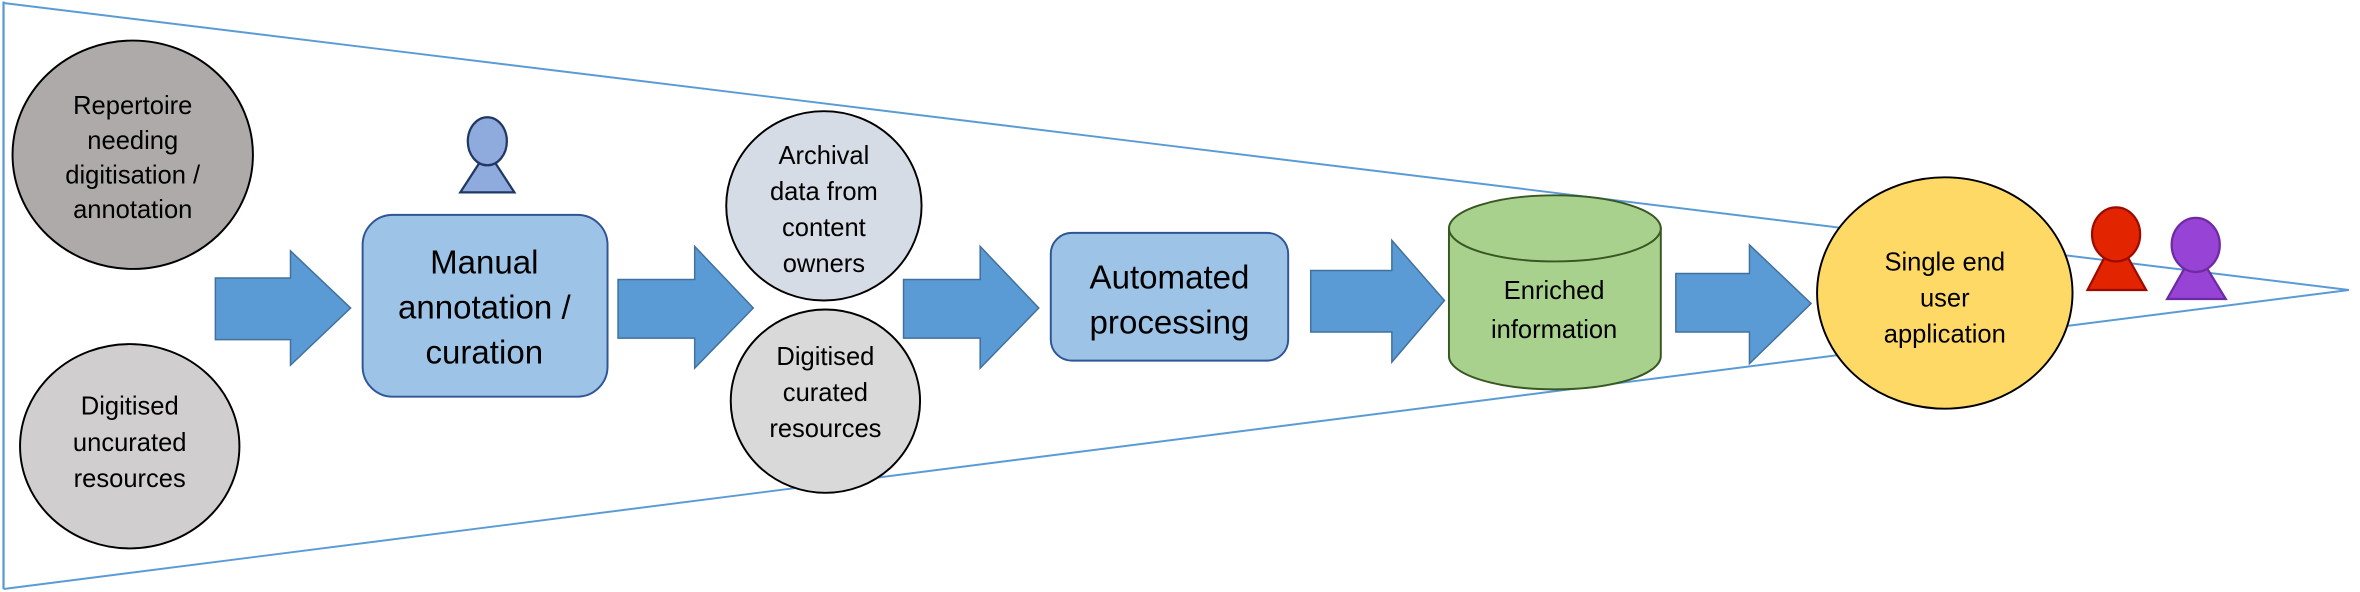 This screenshot has height=592, width=2360. Describe the element at coordinates (824, 228) in the screenshot. I see `archival-line: content` at that location.